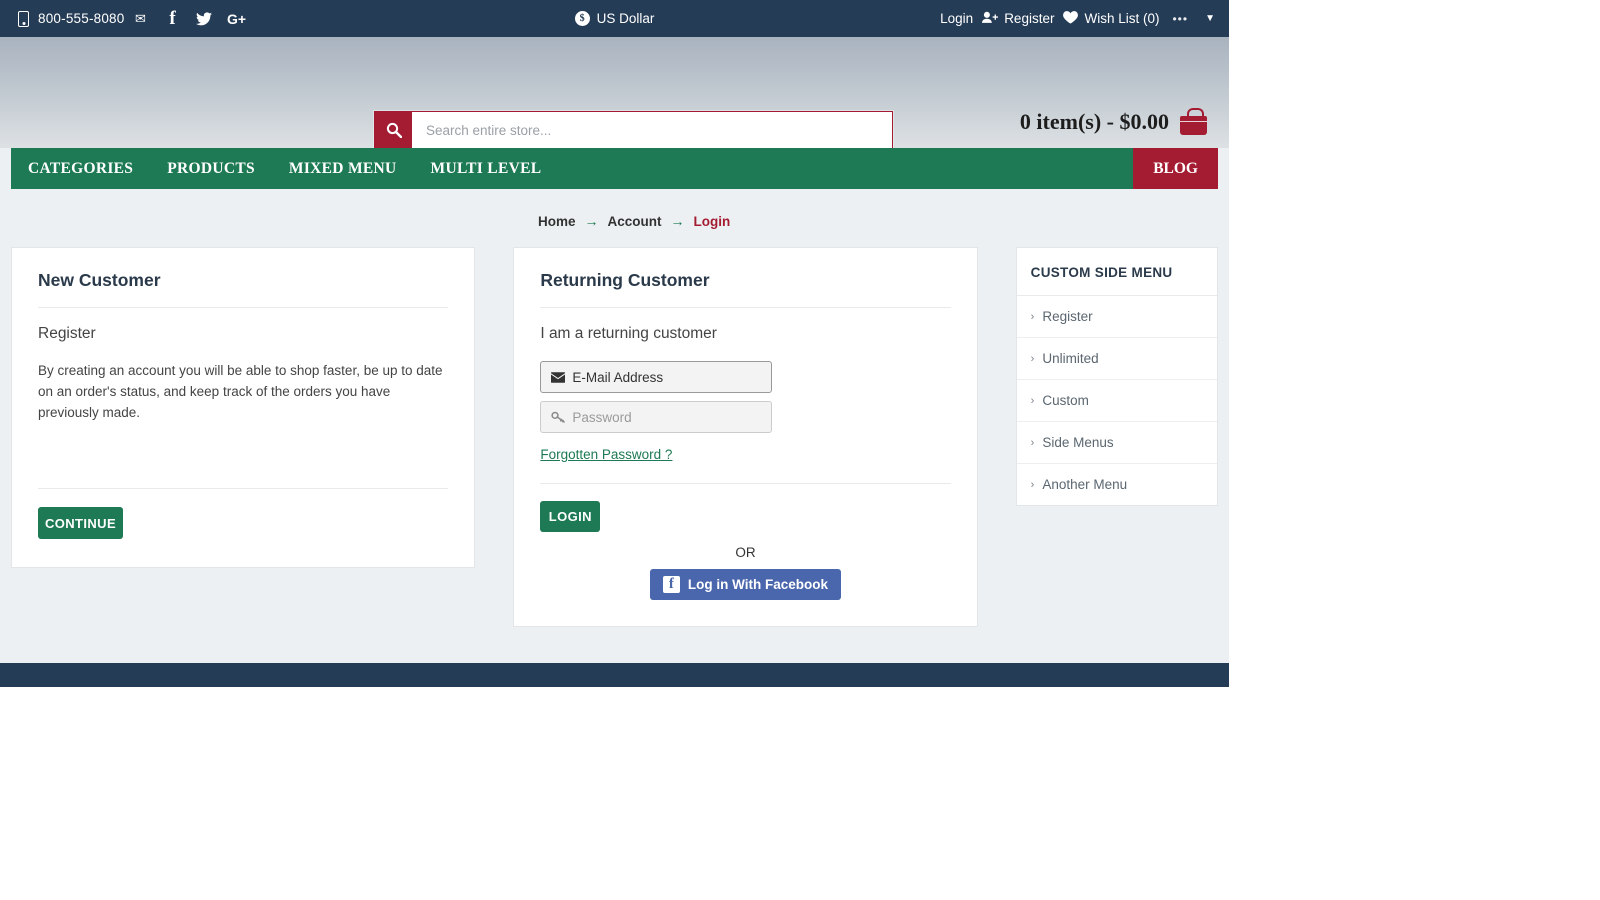  I want to click on breadcrumb: Home → Account → Login, so click(614, 218).